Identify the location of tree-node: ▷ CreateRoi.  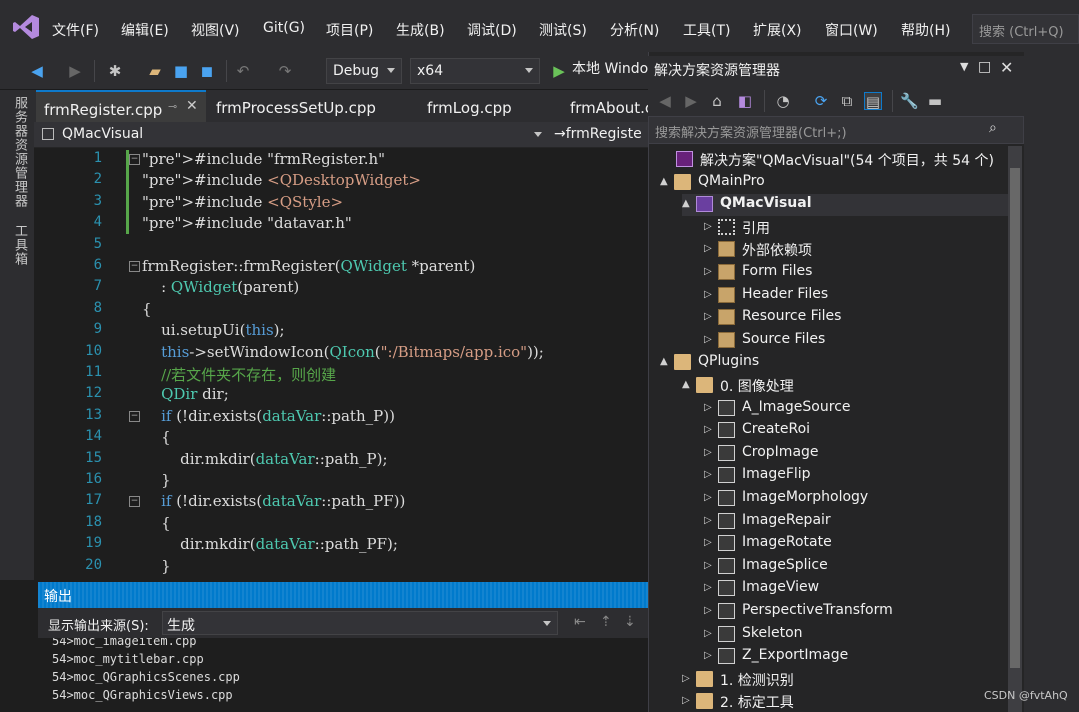
(856, 431).